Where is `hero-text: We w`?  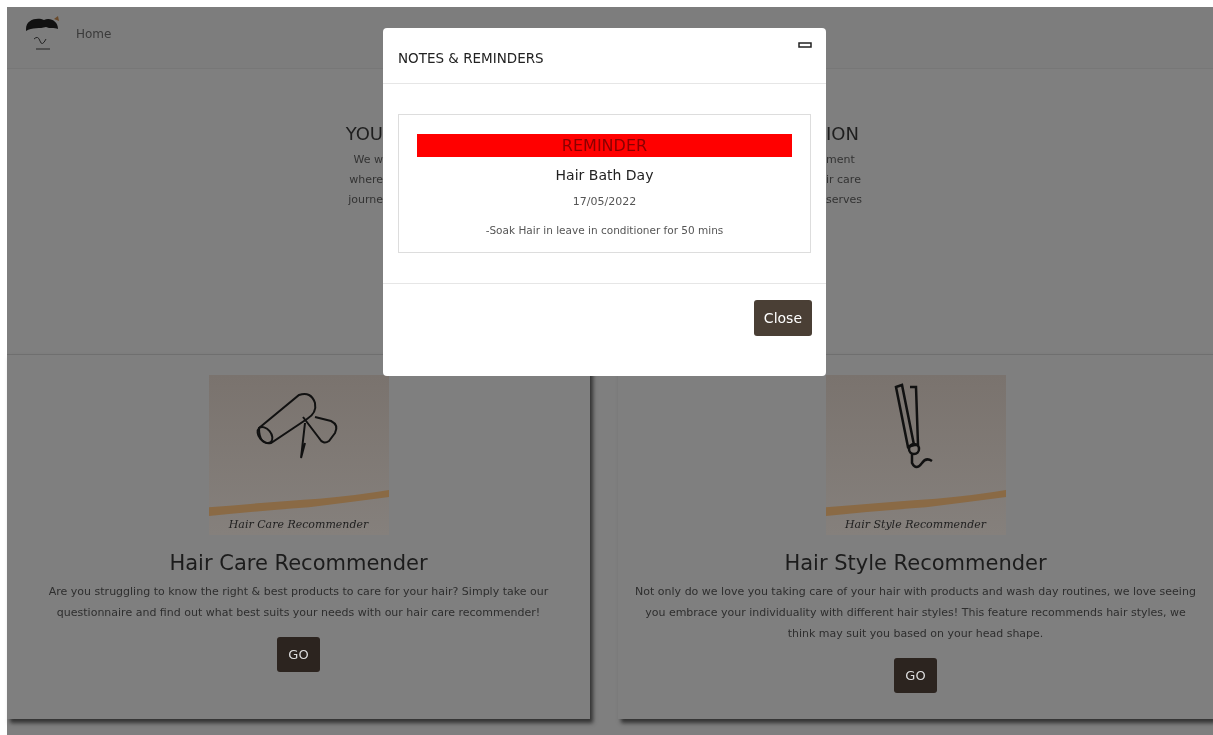 hero-text: We w is located at coordinates (368, 160).